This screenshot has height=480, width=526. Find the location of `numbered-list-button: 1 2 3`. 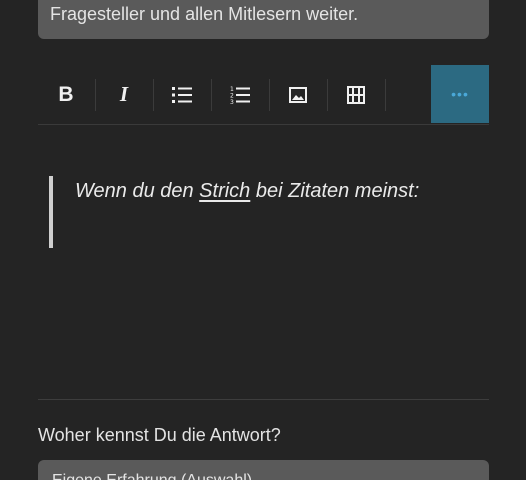

numbered-list-button: 1 2 3 is located at coordinates (240, 94).